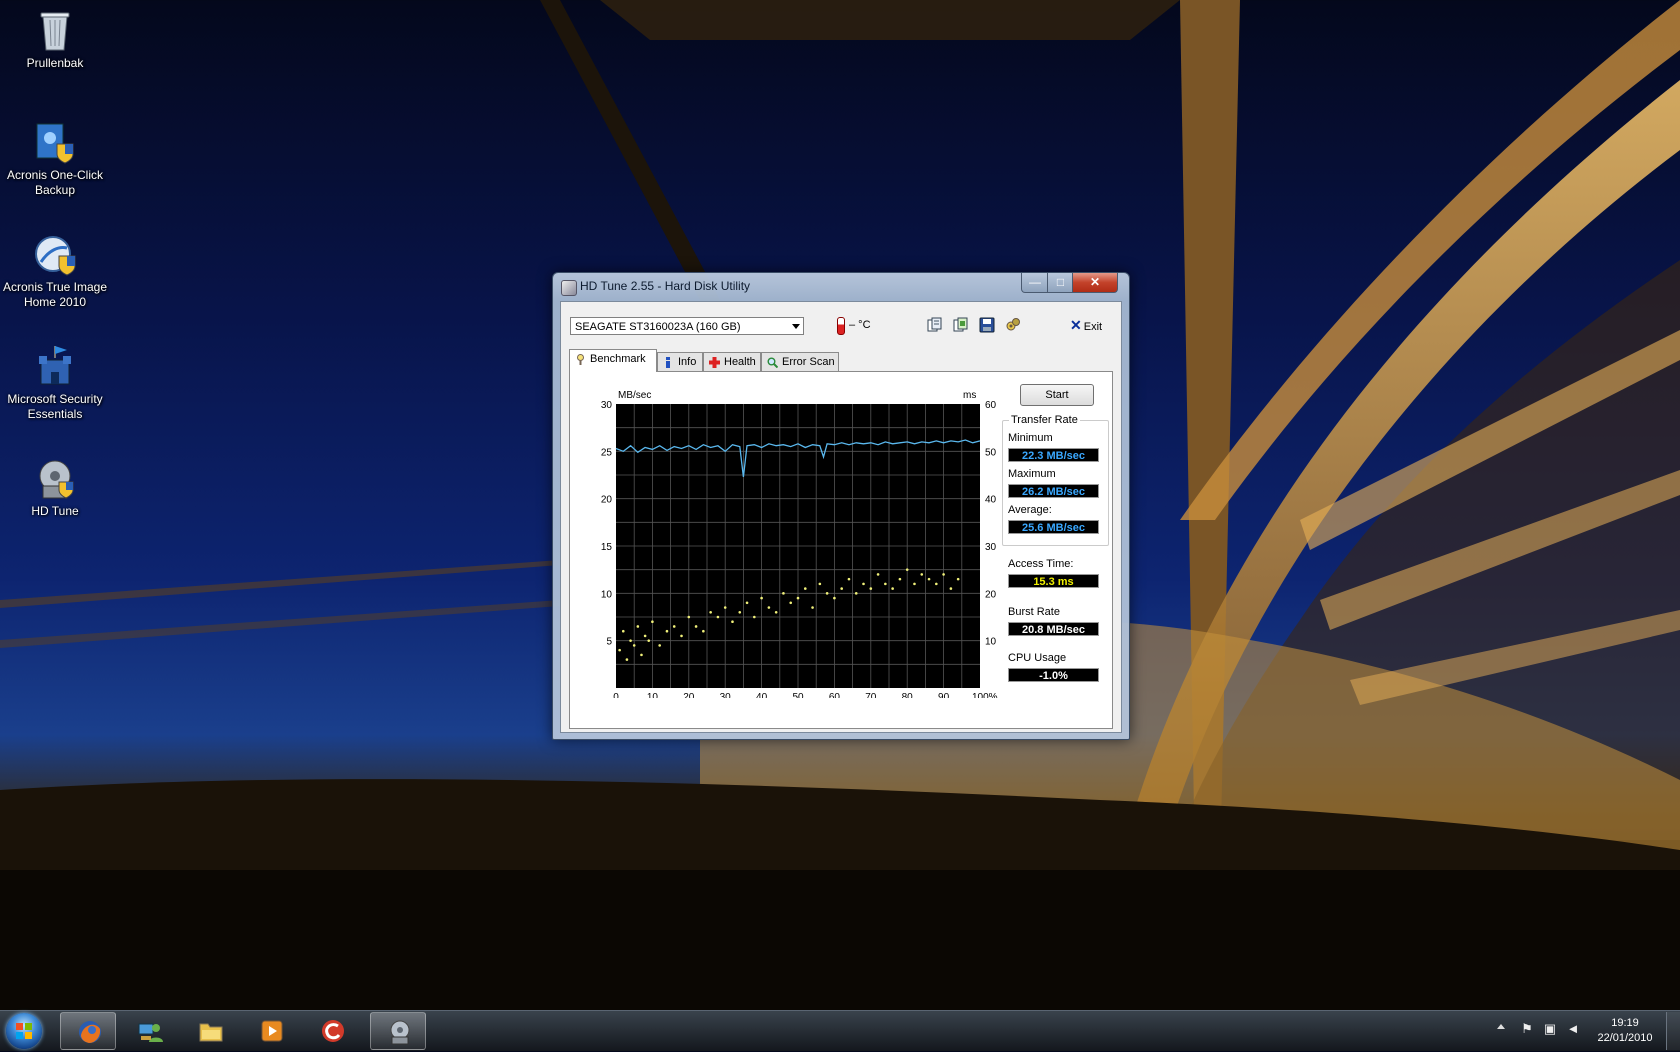 The height and width of the screenshot is (1052, 1680). Describe the element at coordinates (653, 695) in the screenshot. I see `x-tick-label: 10` at that location.